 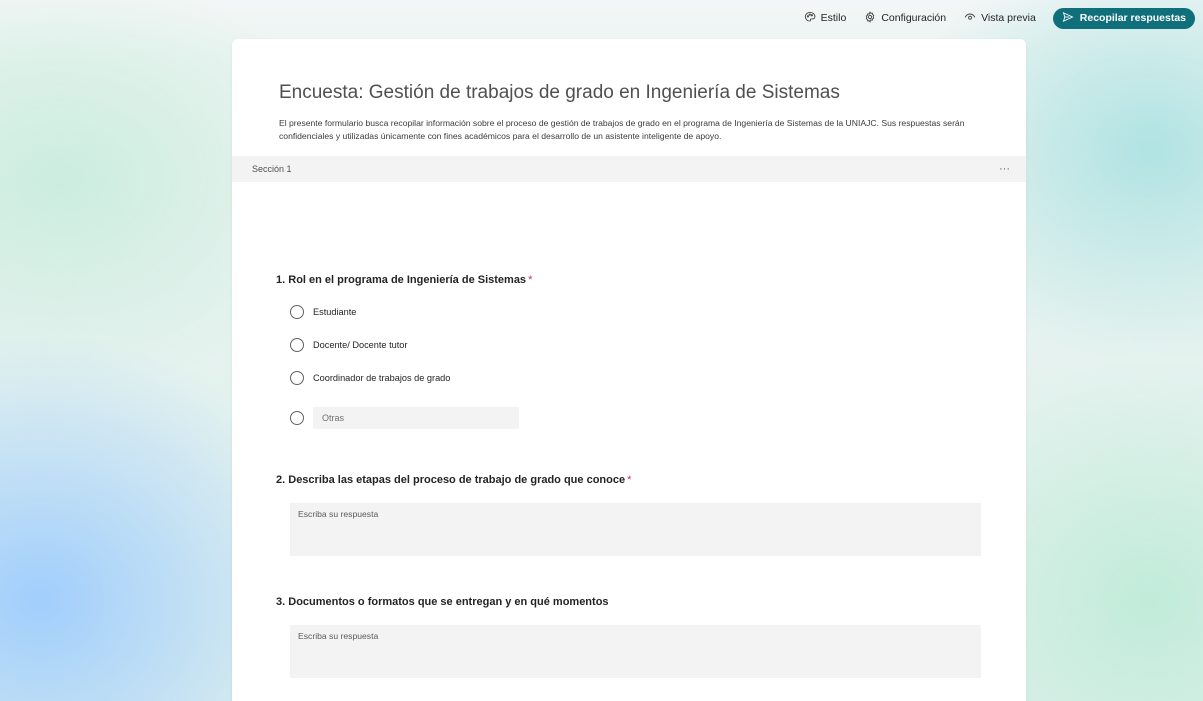 I want to click on preview-button: Vista previa, so click(x=1000, y=18).